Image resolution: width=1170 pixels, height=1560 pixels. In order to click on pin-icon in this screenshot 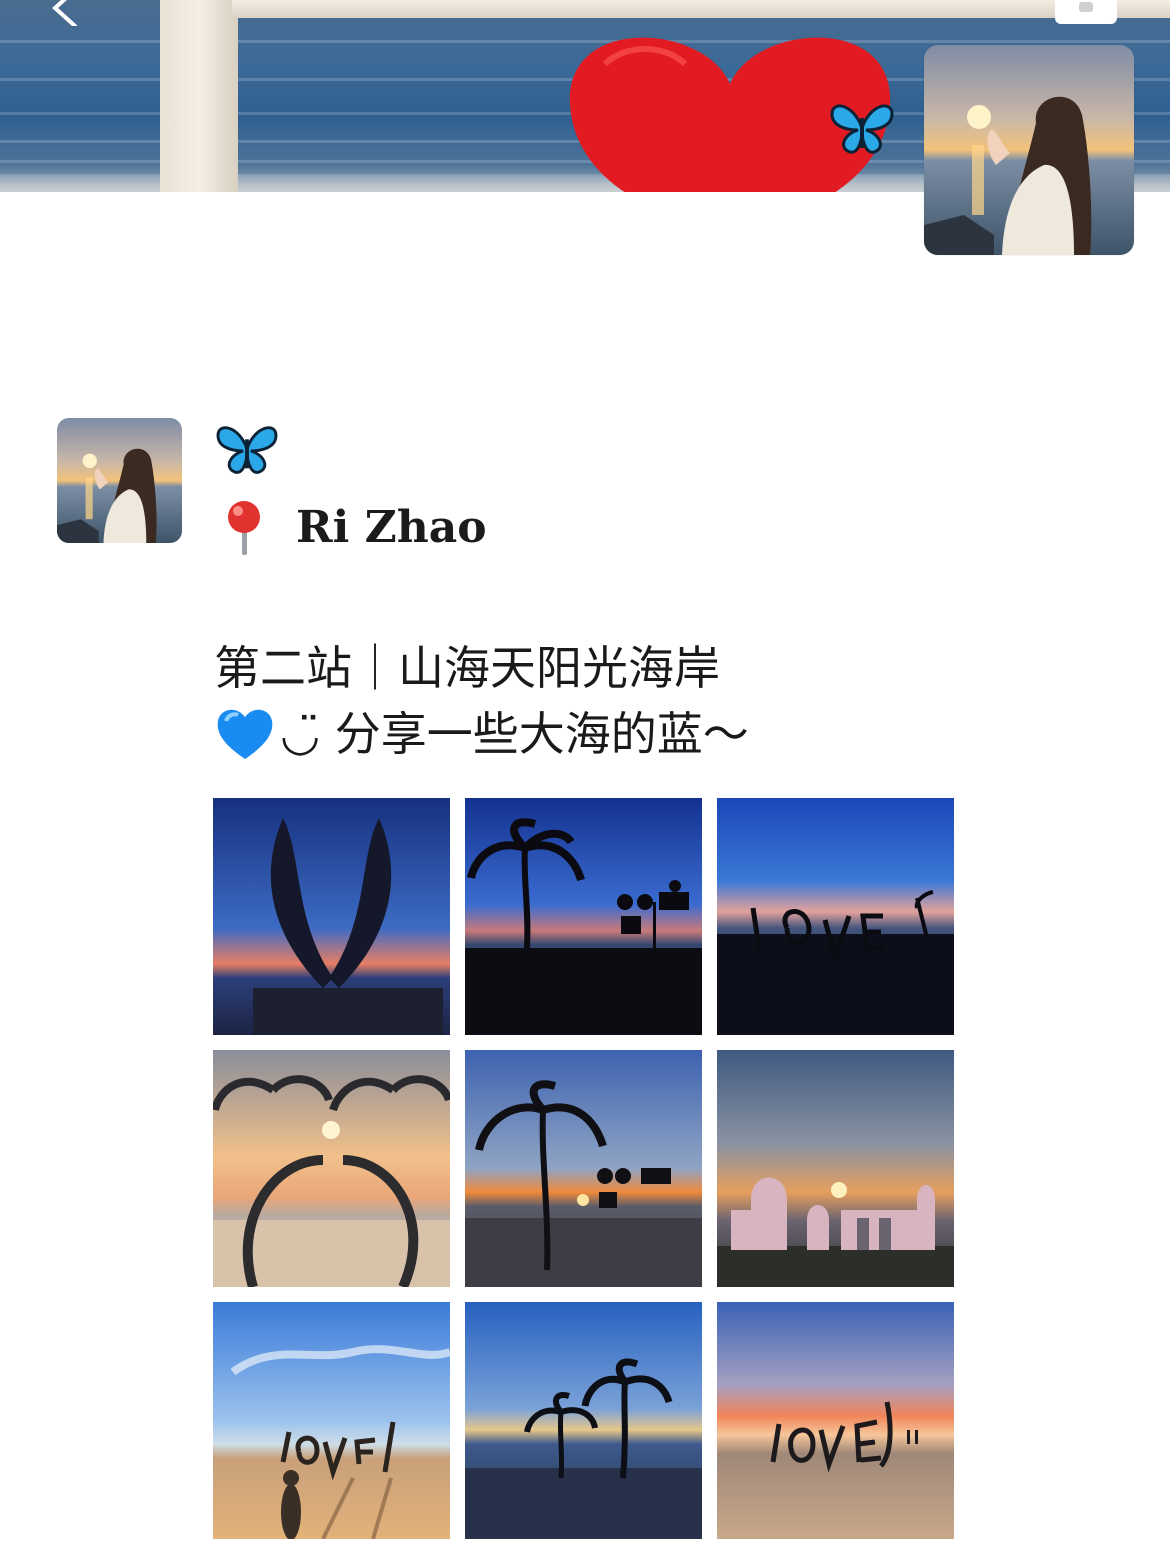, I will do `click(244, 528)`.